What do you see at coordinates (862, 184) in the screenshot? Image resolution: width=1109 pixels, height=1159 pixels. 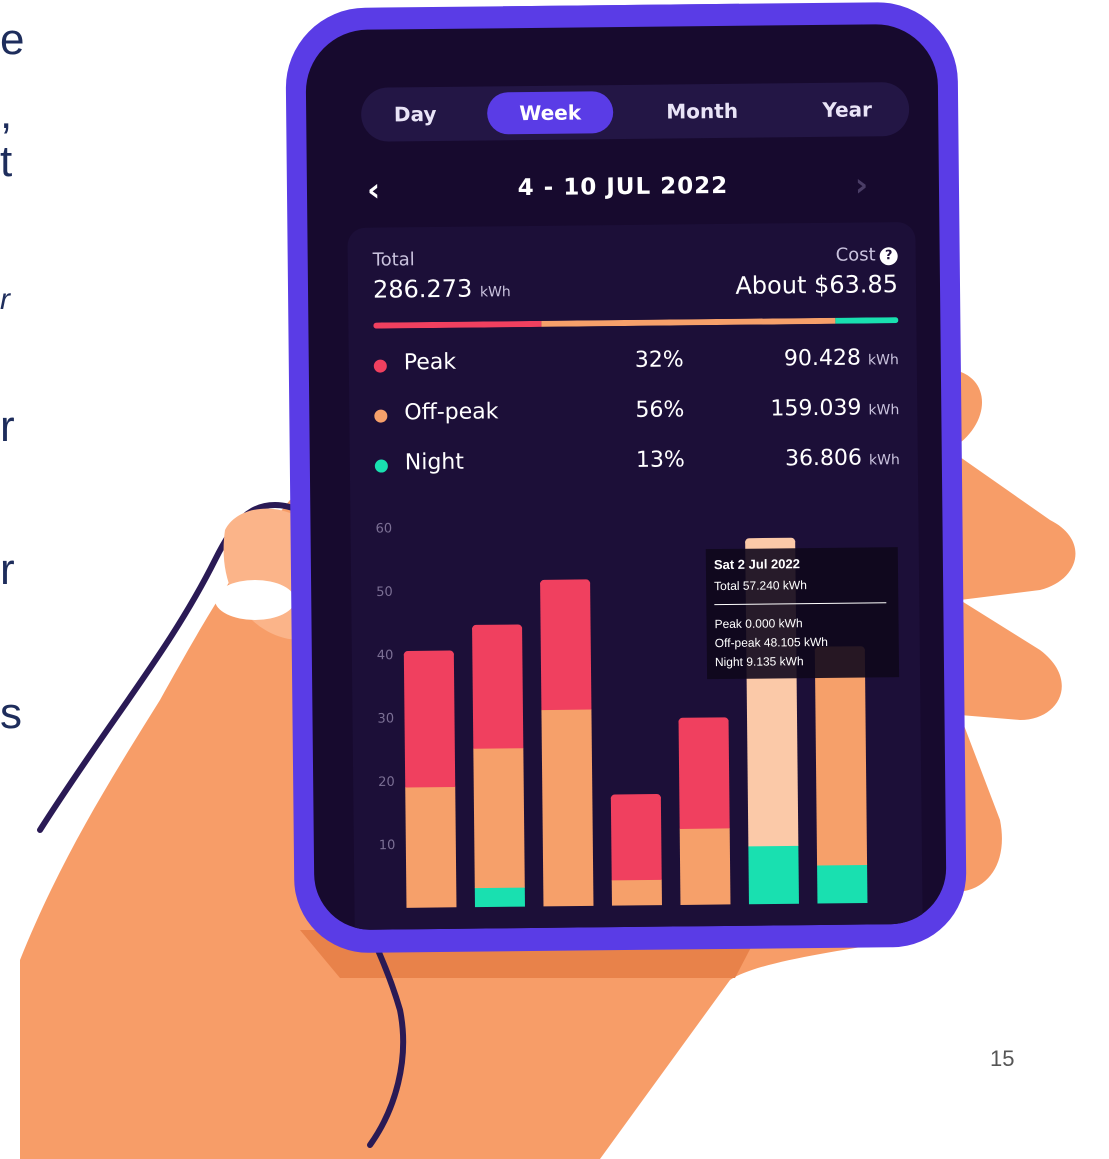 I see `chevron-right-icon: ›` at bounding box center [862, 184].